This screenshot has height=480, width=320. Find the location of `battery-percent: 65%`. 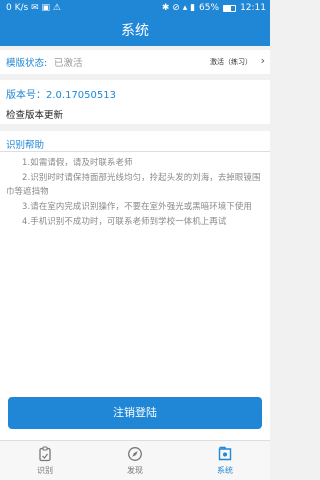

battery-percent: 65% is located at coordinates (209, 8).